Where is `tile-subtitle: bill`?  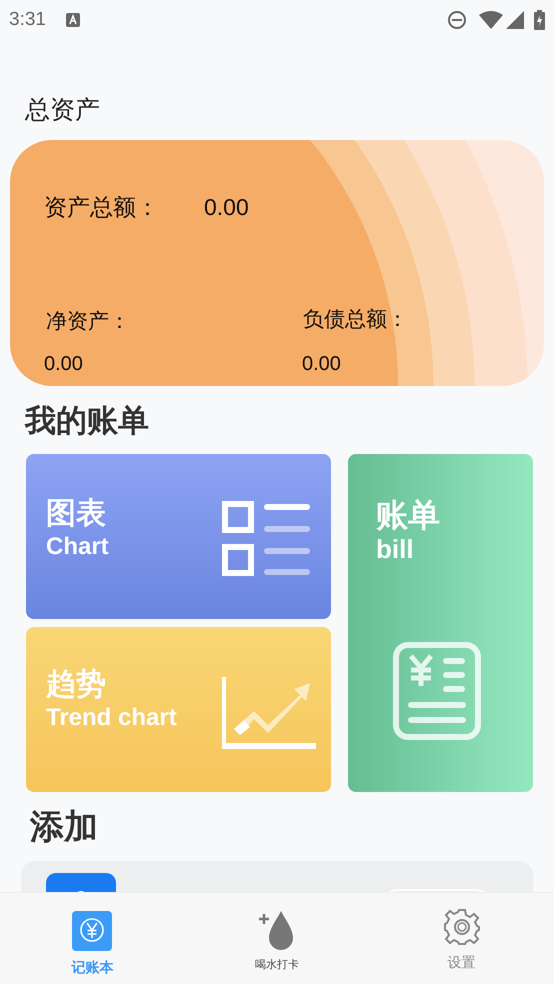 tile-subtitle: bill is located at coordinates (395, 549).